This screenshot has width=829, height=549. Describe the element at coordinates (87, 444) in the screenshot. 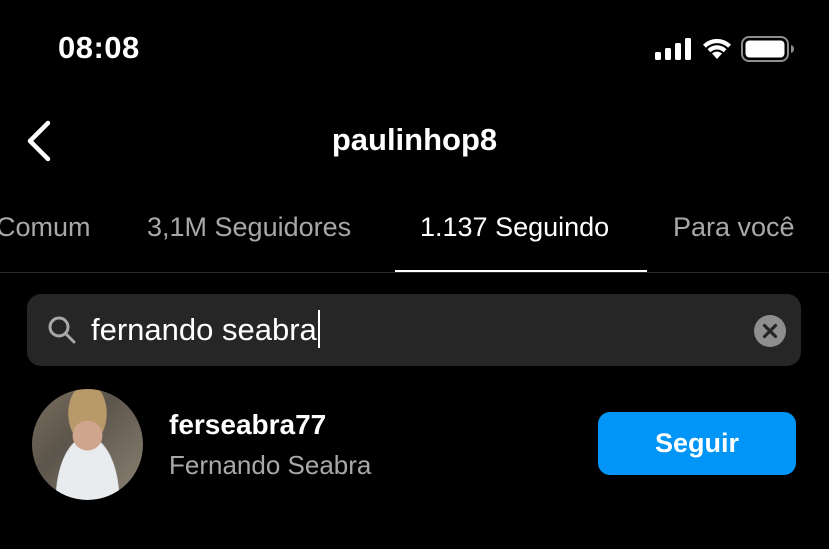

I see `avatar` at that location.